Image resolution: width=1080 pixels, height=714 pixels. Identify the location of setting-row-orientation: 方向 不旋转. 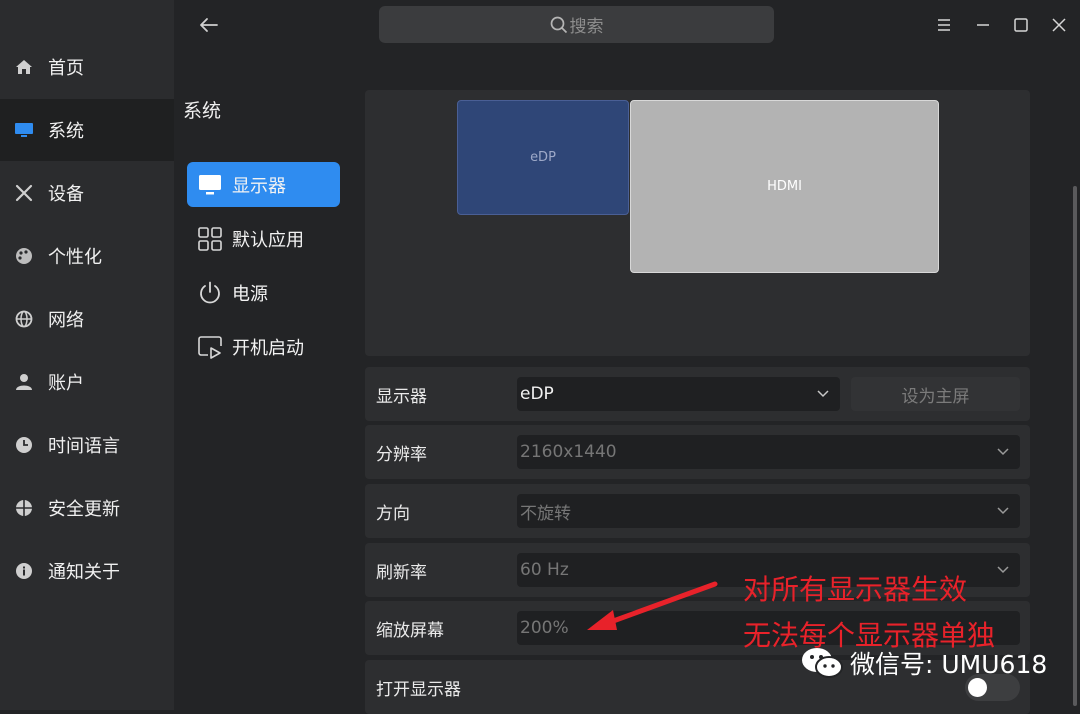
(697, 511).